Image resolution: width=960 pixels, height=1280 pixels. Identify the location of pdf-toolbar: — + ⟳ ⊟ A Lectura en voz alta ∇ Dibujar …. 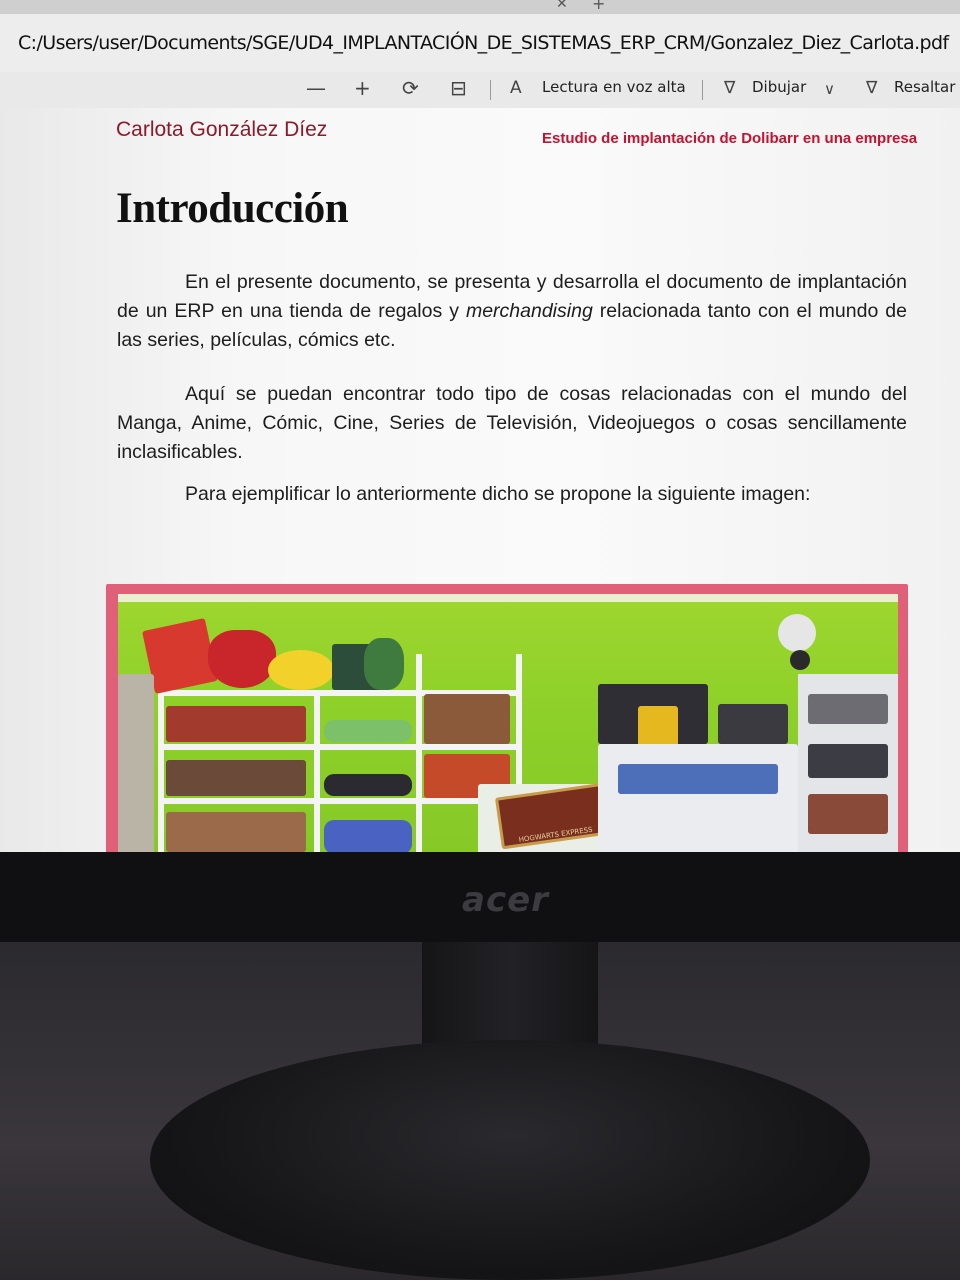
(480, 90).